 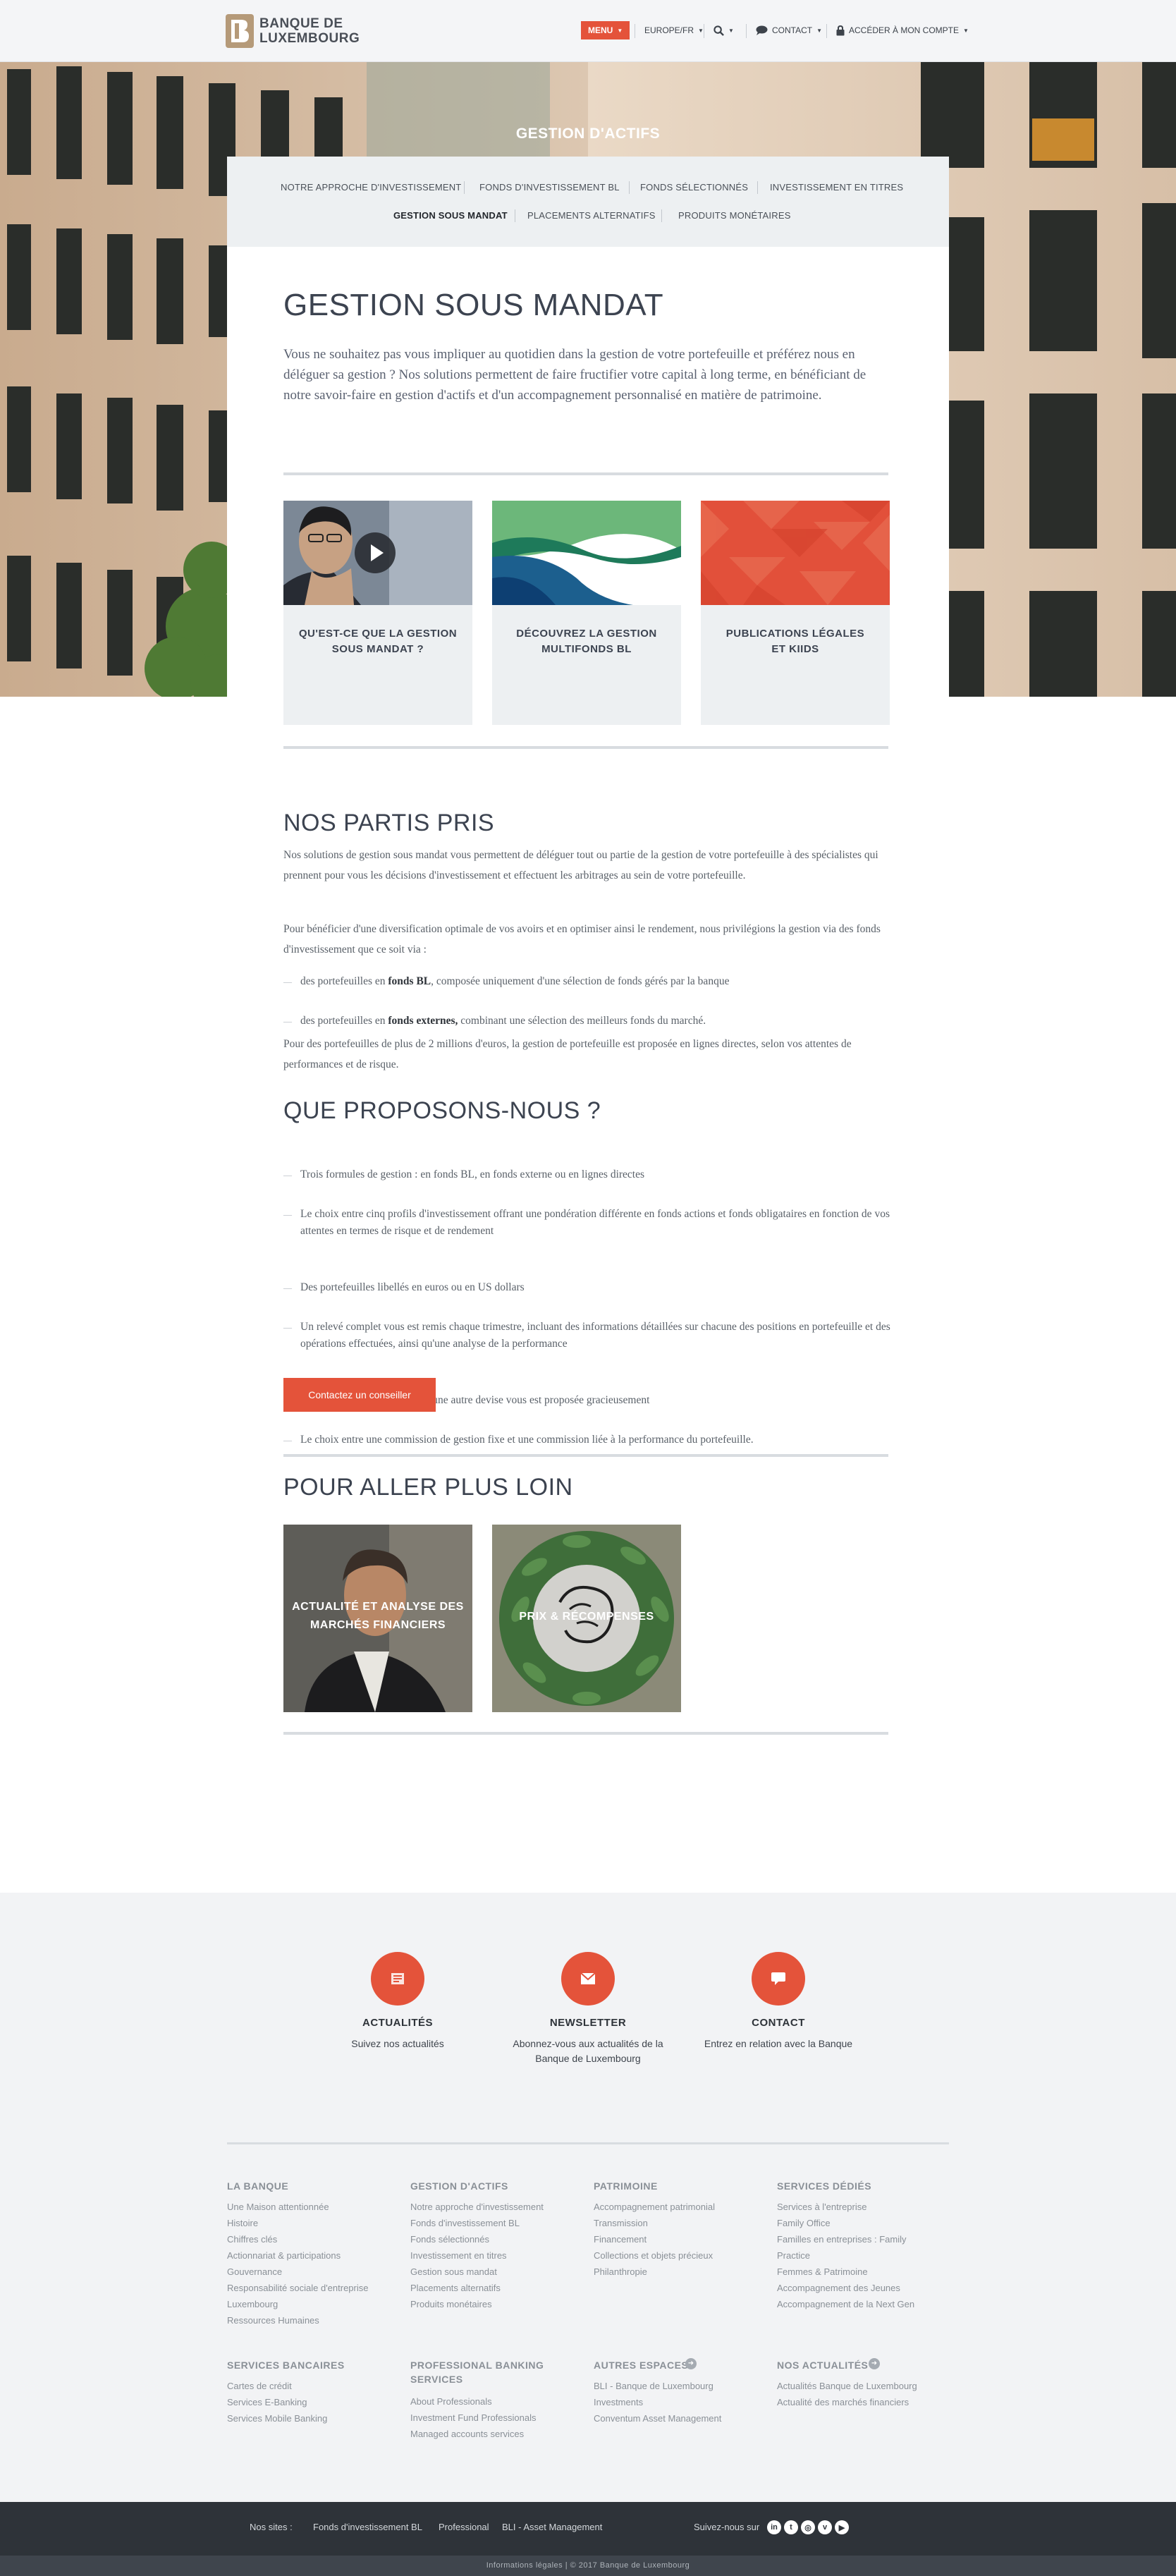 I want to click on footer-link: Actionnariat & participations, so click(x=297, y=2256).